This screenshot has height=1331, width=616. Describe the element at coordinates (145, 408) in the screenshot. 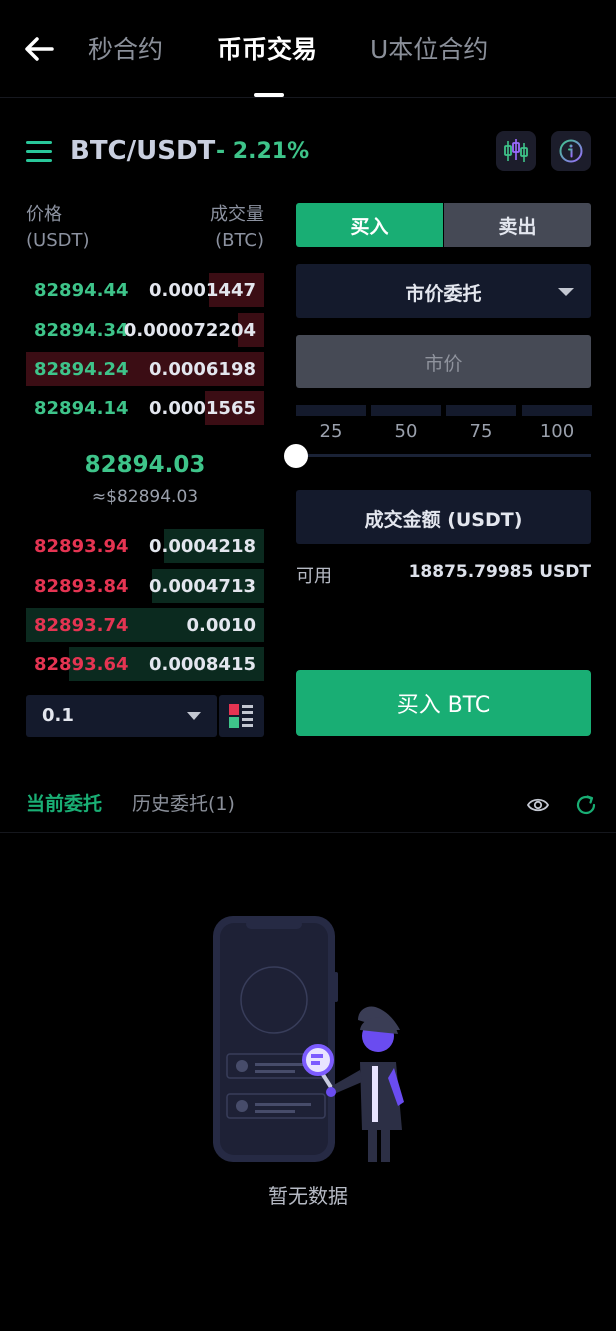

I see `ask-row: 82894.14 0.0001565` at that location.